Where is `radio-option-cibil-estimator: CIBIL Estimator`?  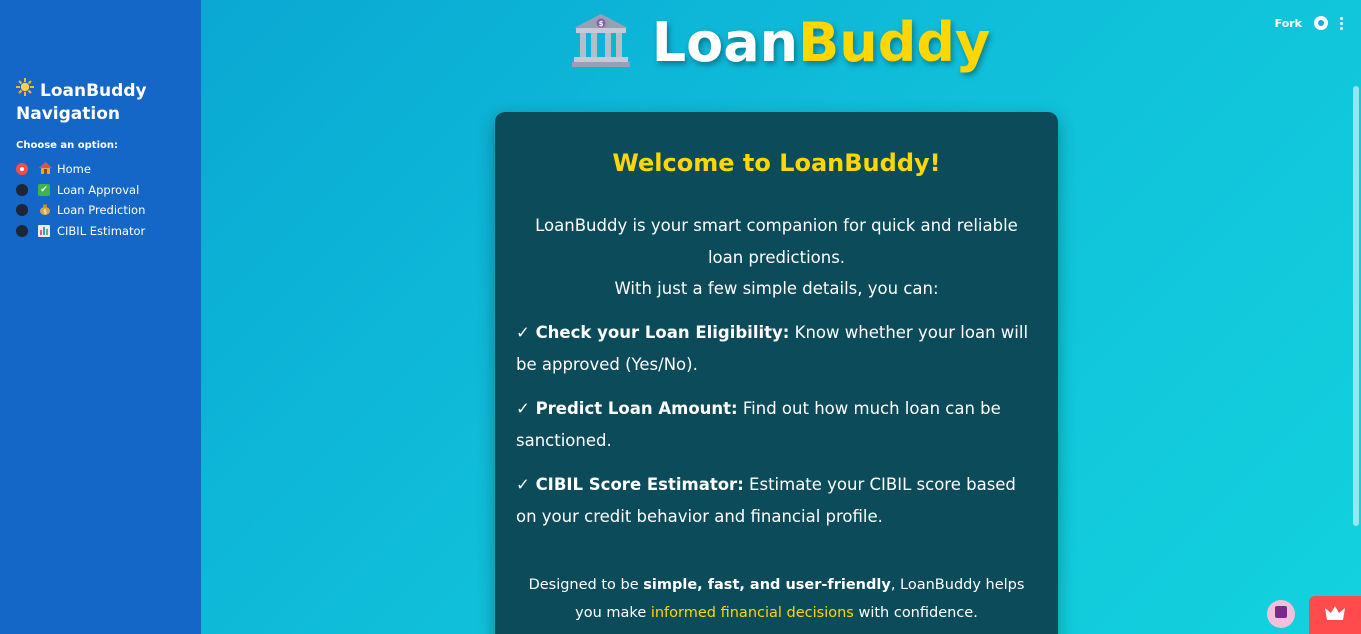 radio-option-cibil-estimator: CIBIL Estimator is located at coordinates (100, 231).